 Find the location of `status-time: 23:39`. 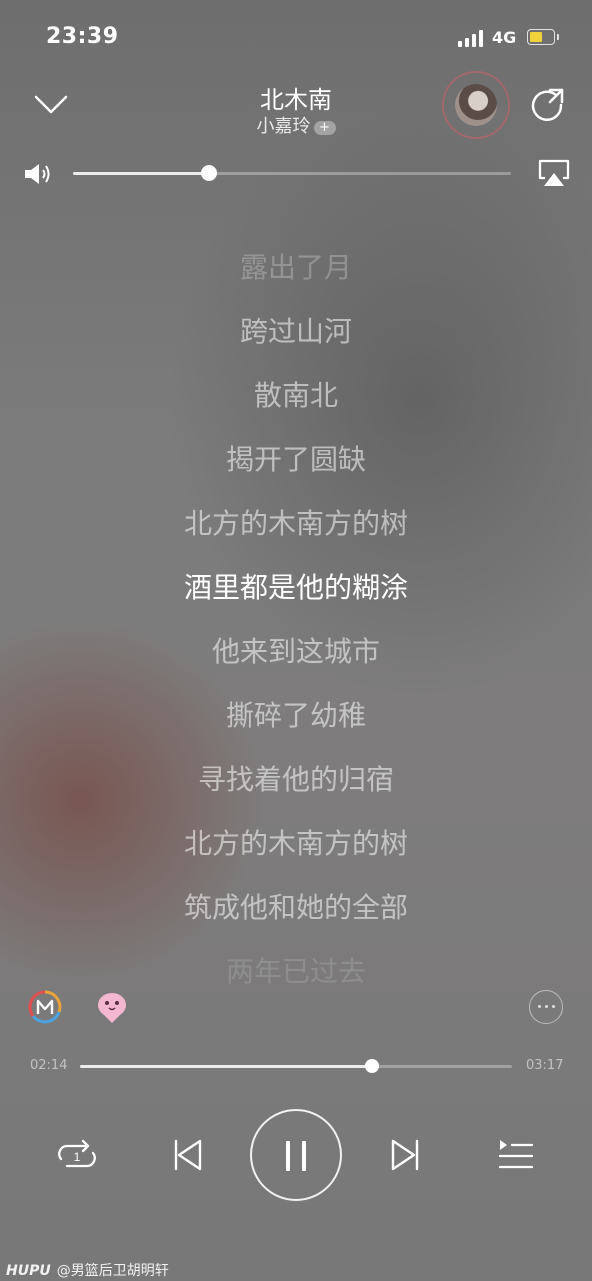

status-time: 23:39 is located at coordinates (82, 36).